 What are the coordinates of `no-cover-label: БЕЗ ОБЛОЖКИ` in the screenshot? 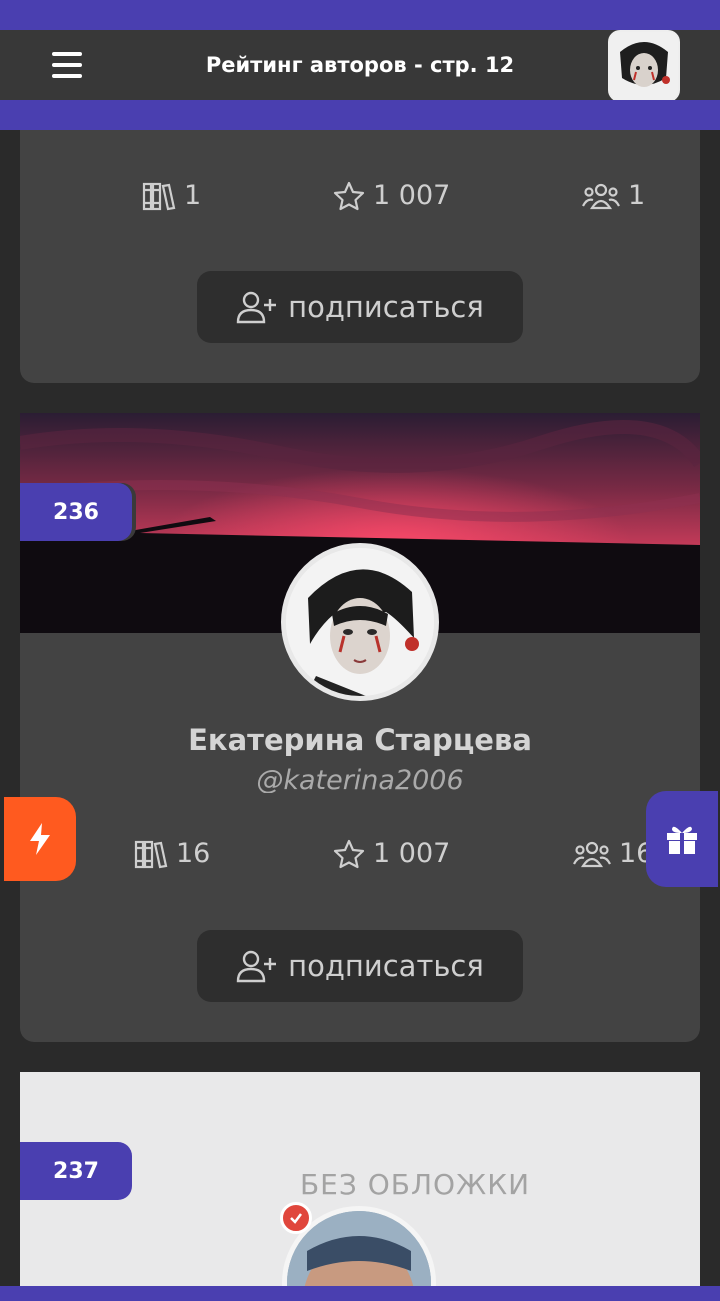 It's located at (415, 1184).